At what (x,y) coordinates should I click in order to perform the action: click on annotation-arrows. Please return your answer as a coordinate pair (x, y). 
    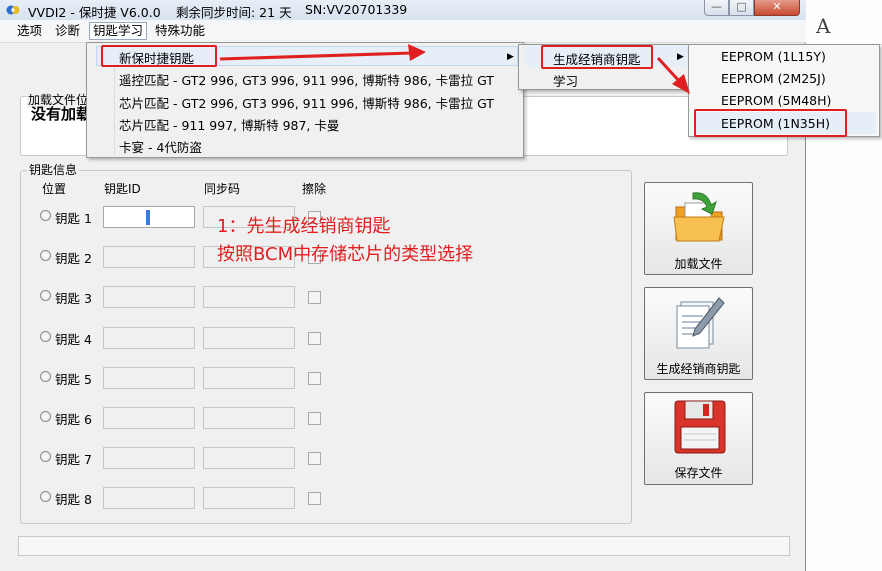
    Looking at the image, I should click on (454, 69).